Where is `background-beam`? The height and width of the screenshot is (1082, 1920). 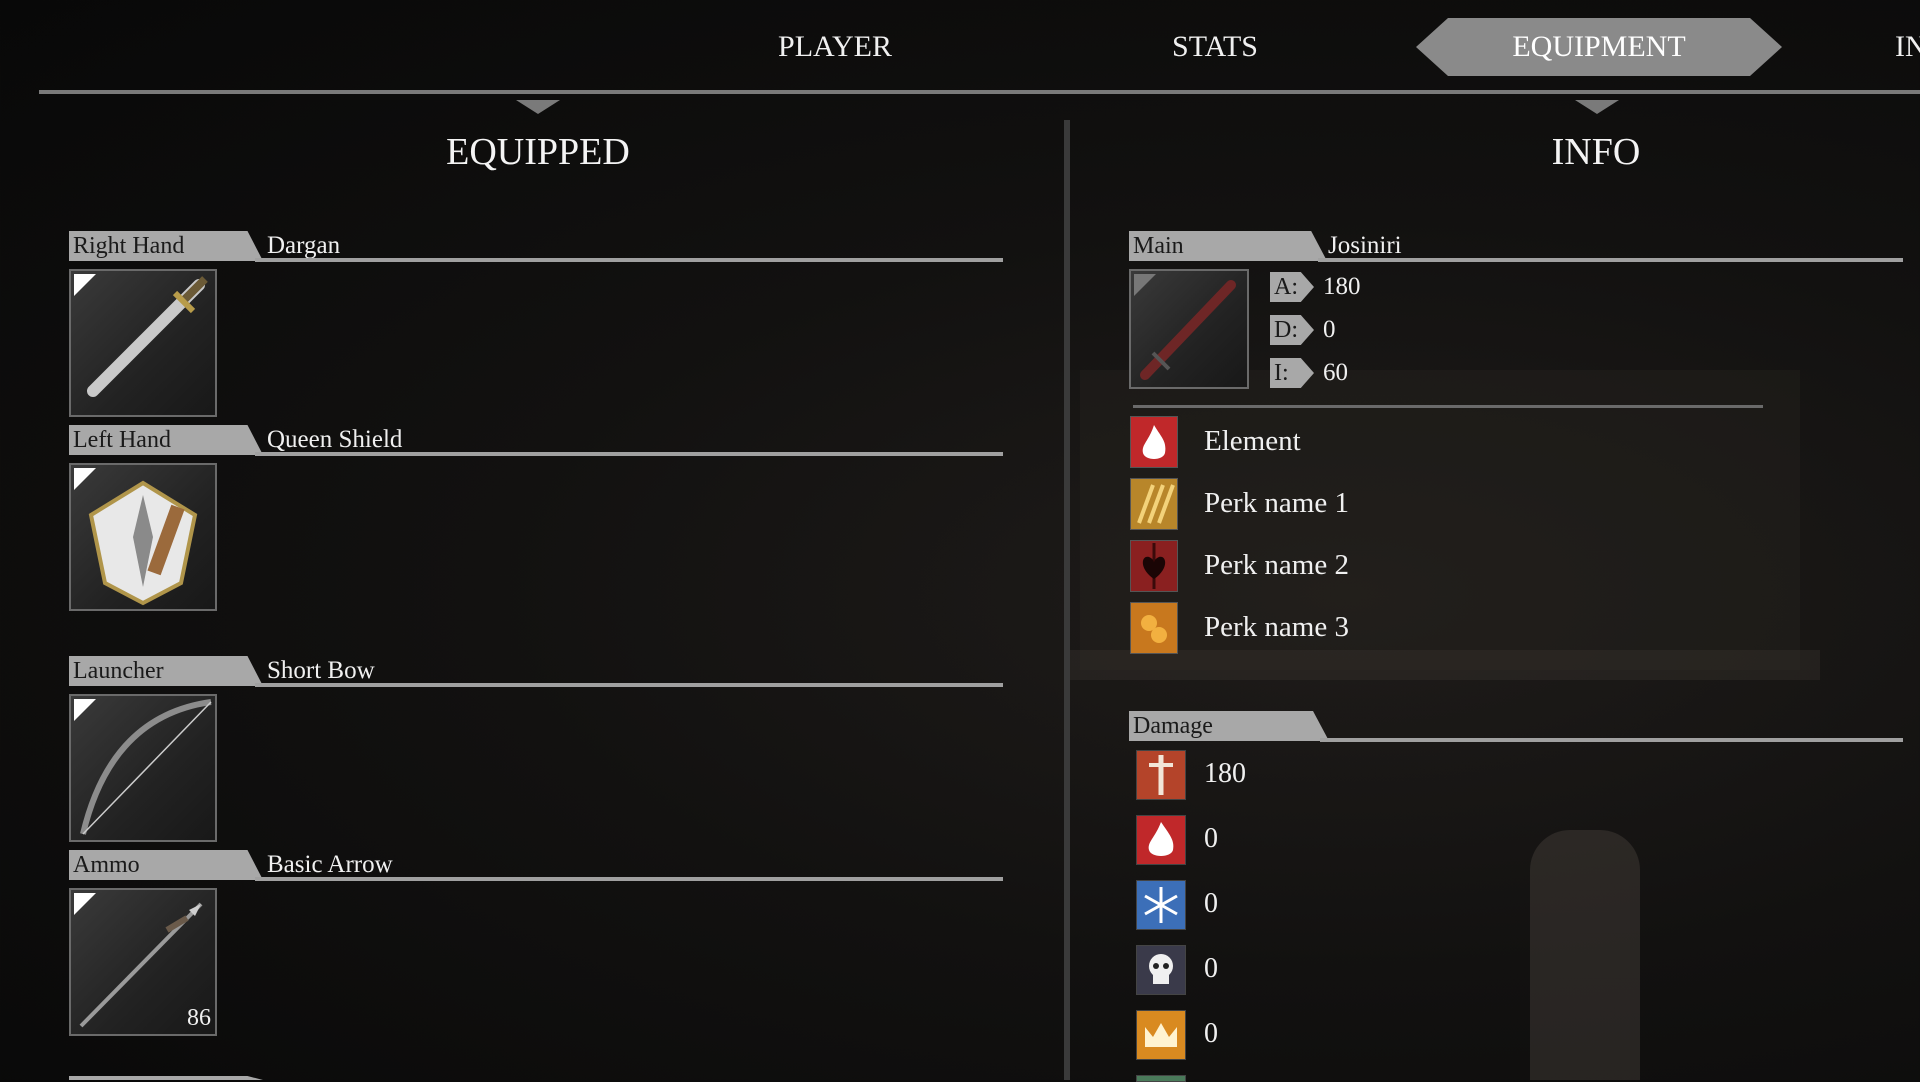 background-beam is located at coordinates (1445, 665).